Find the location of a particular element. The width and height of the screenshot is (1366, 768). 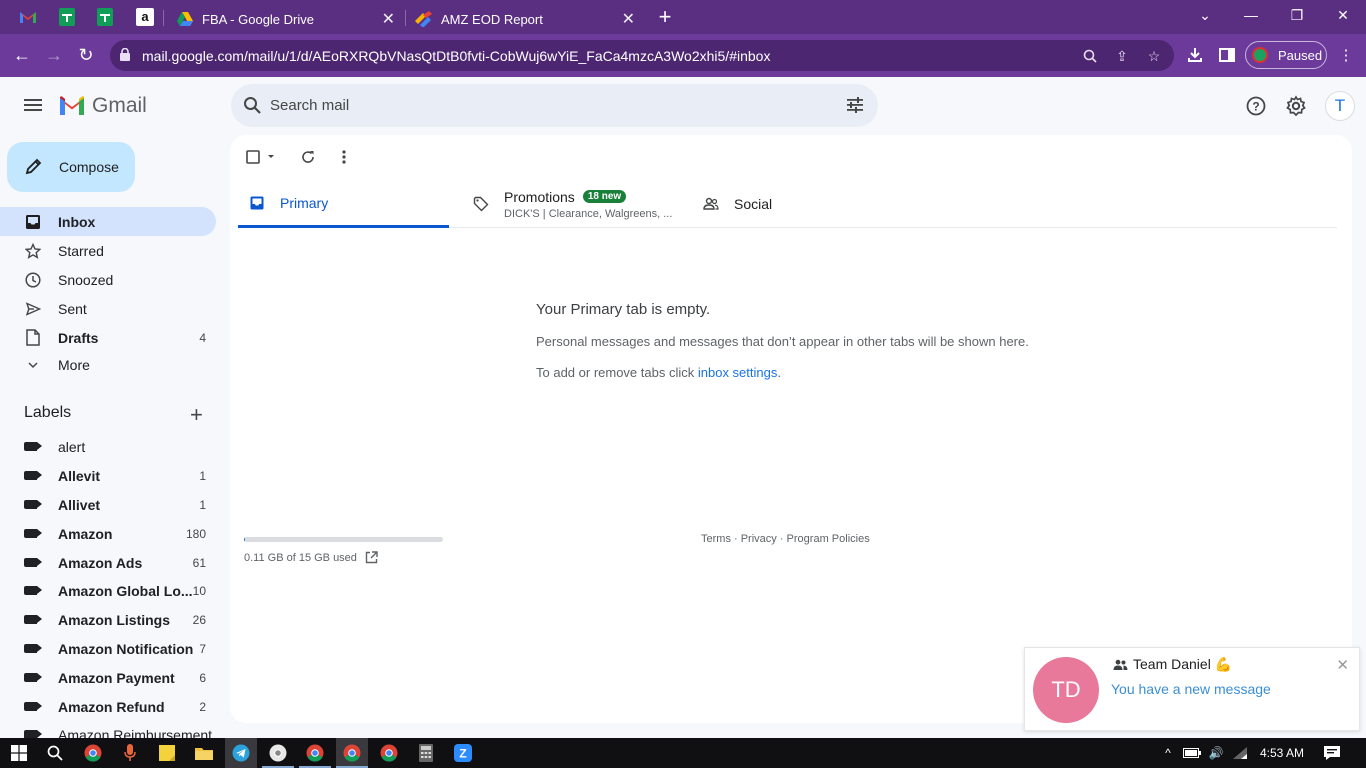

select-all-checkbox is located at coordinates (261, 157).